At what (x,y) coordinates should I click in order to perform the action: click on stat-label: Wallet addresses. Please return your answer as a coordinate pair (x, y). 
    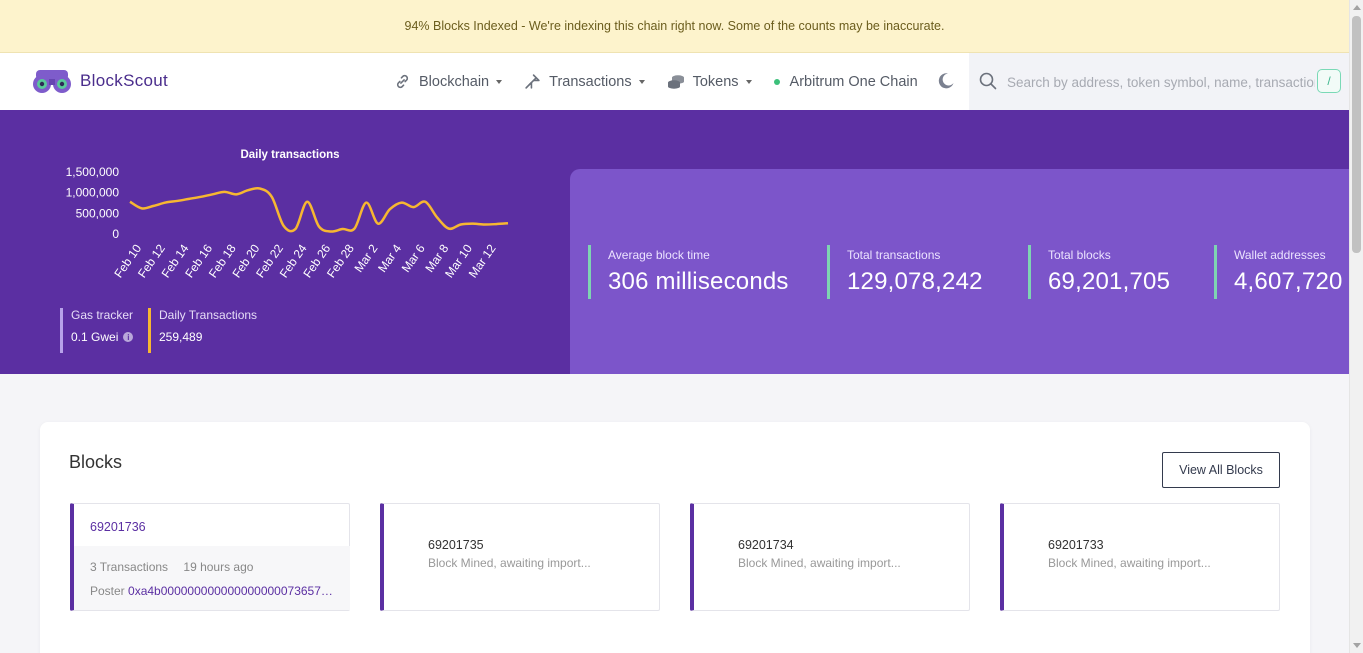
    Looking at the image, I should click on (1280, 255).